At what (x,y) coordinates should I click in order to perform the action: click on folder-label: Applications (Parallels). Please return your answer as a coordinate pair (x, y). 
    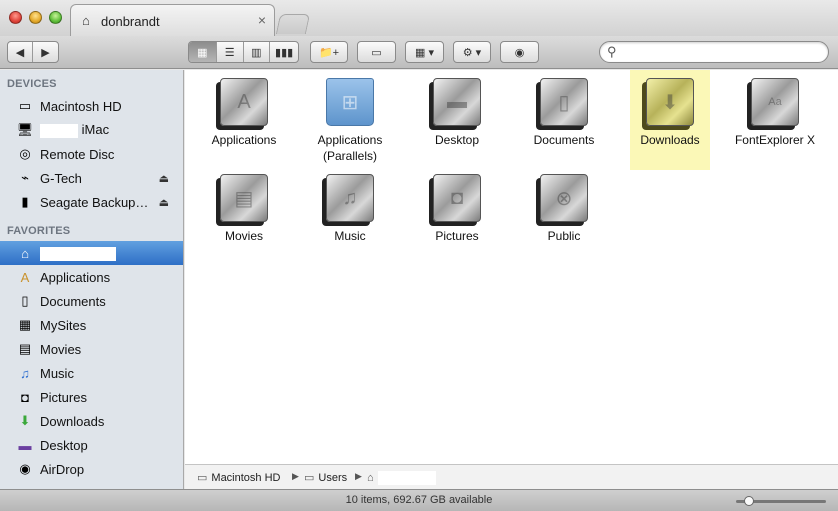
    Looking at the image, I should click on (350, 148).